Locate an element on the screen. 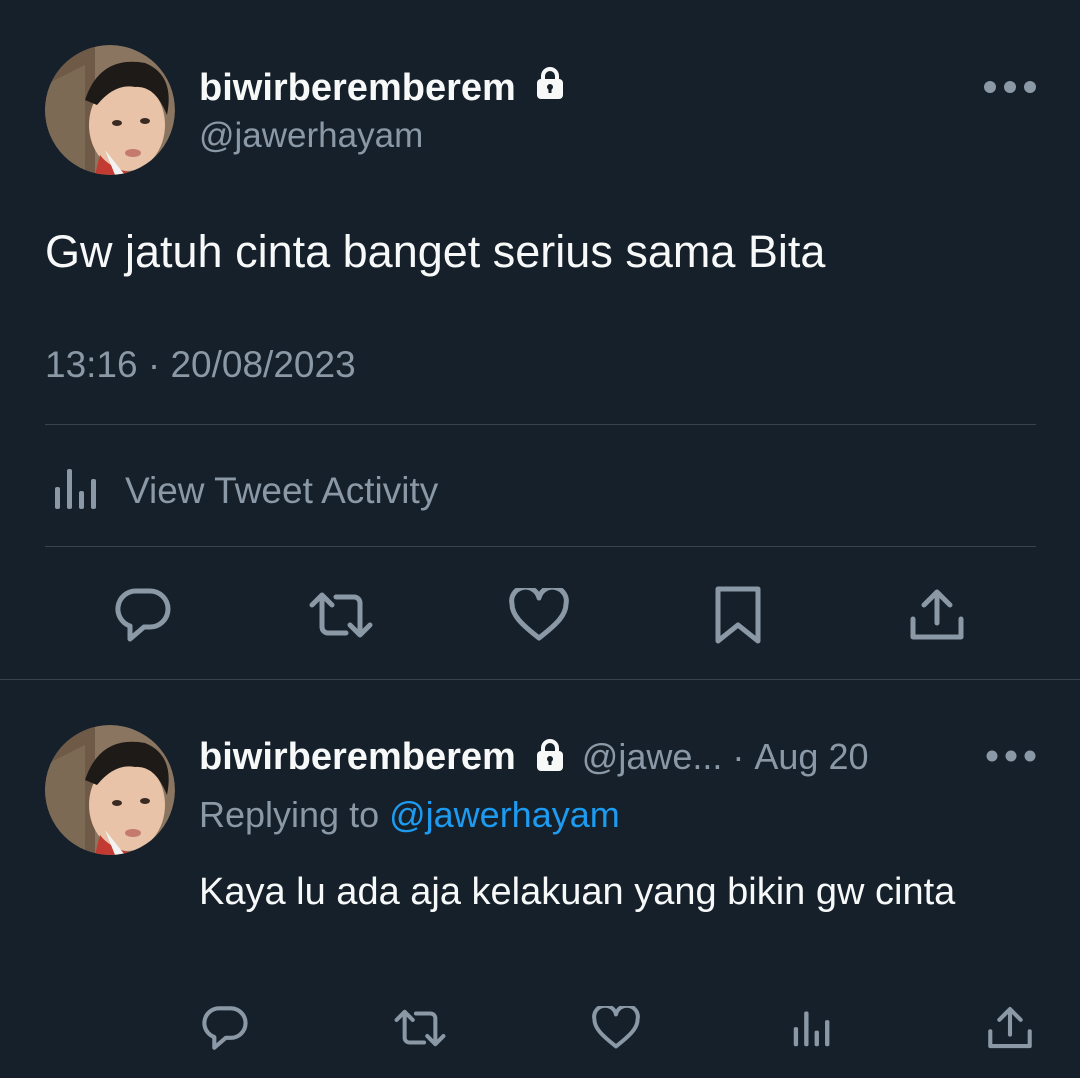  view-tweet-activity: View Tweet Activity is located at coordinates (245, 490).